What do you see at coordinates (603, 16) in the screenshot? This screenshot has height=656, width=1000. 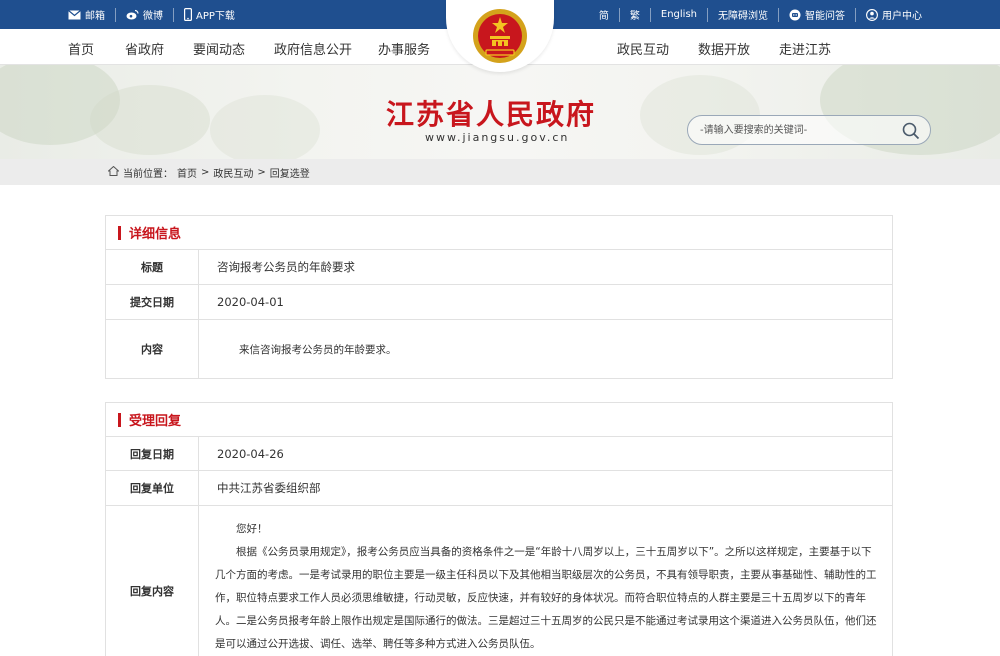 I see `simplified-label: 简` at bounding box center [603, 16].